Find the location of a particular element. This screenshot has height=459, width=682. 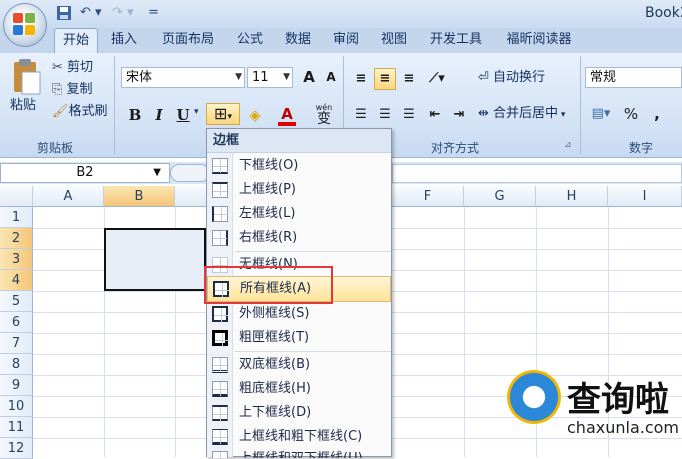

menu-item-double-bottom-border: 双底框线(B) is located at coordinates (299, 365).